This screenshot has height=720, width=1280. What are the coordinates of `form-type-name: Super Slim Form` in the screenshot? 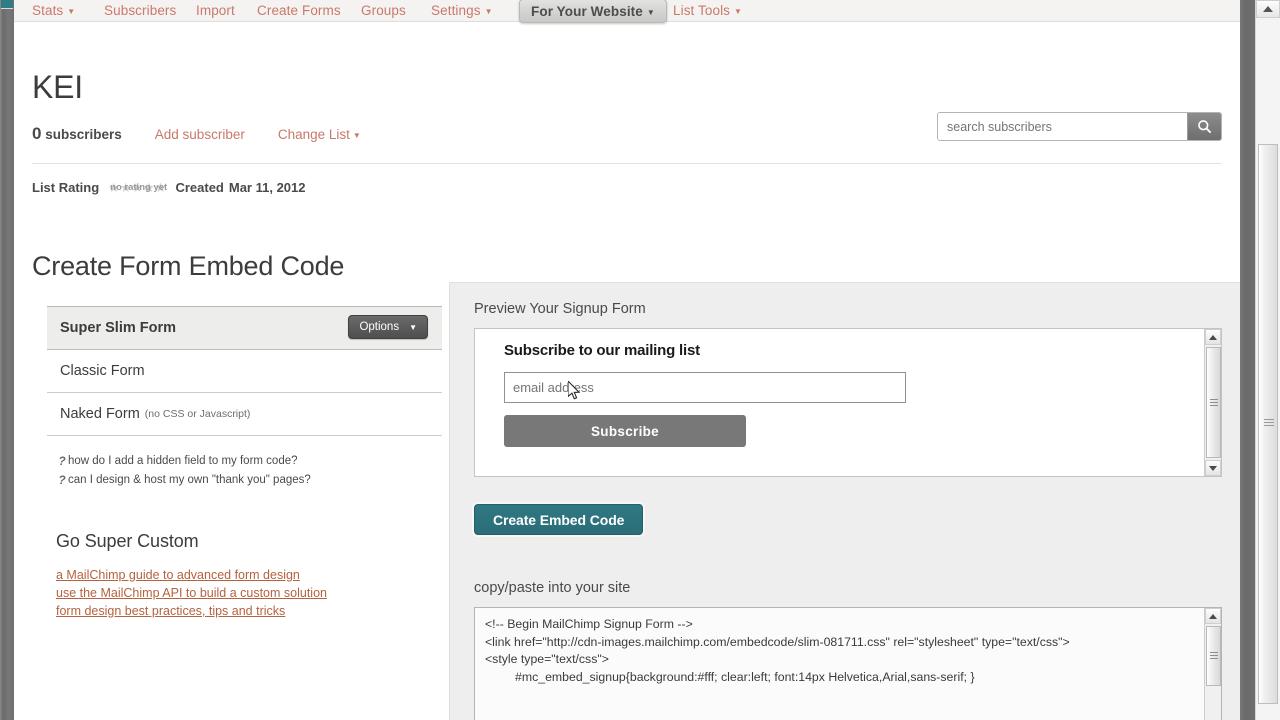 It's located at (118, 328).